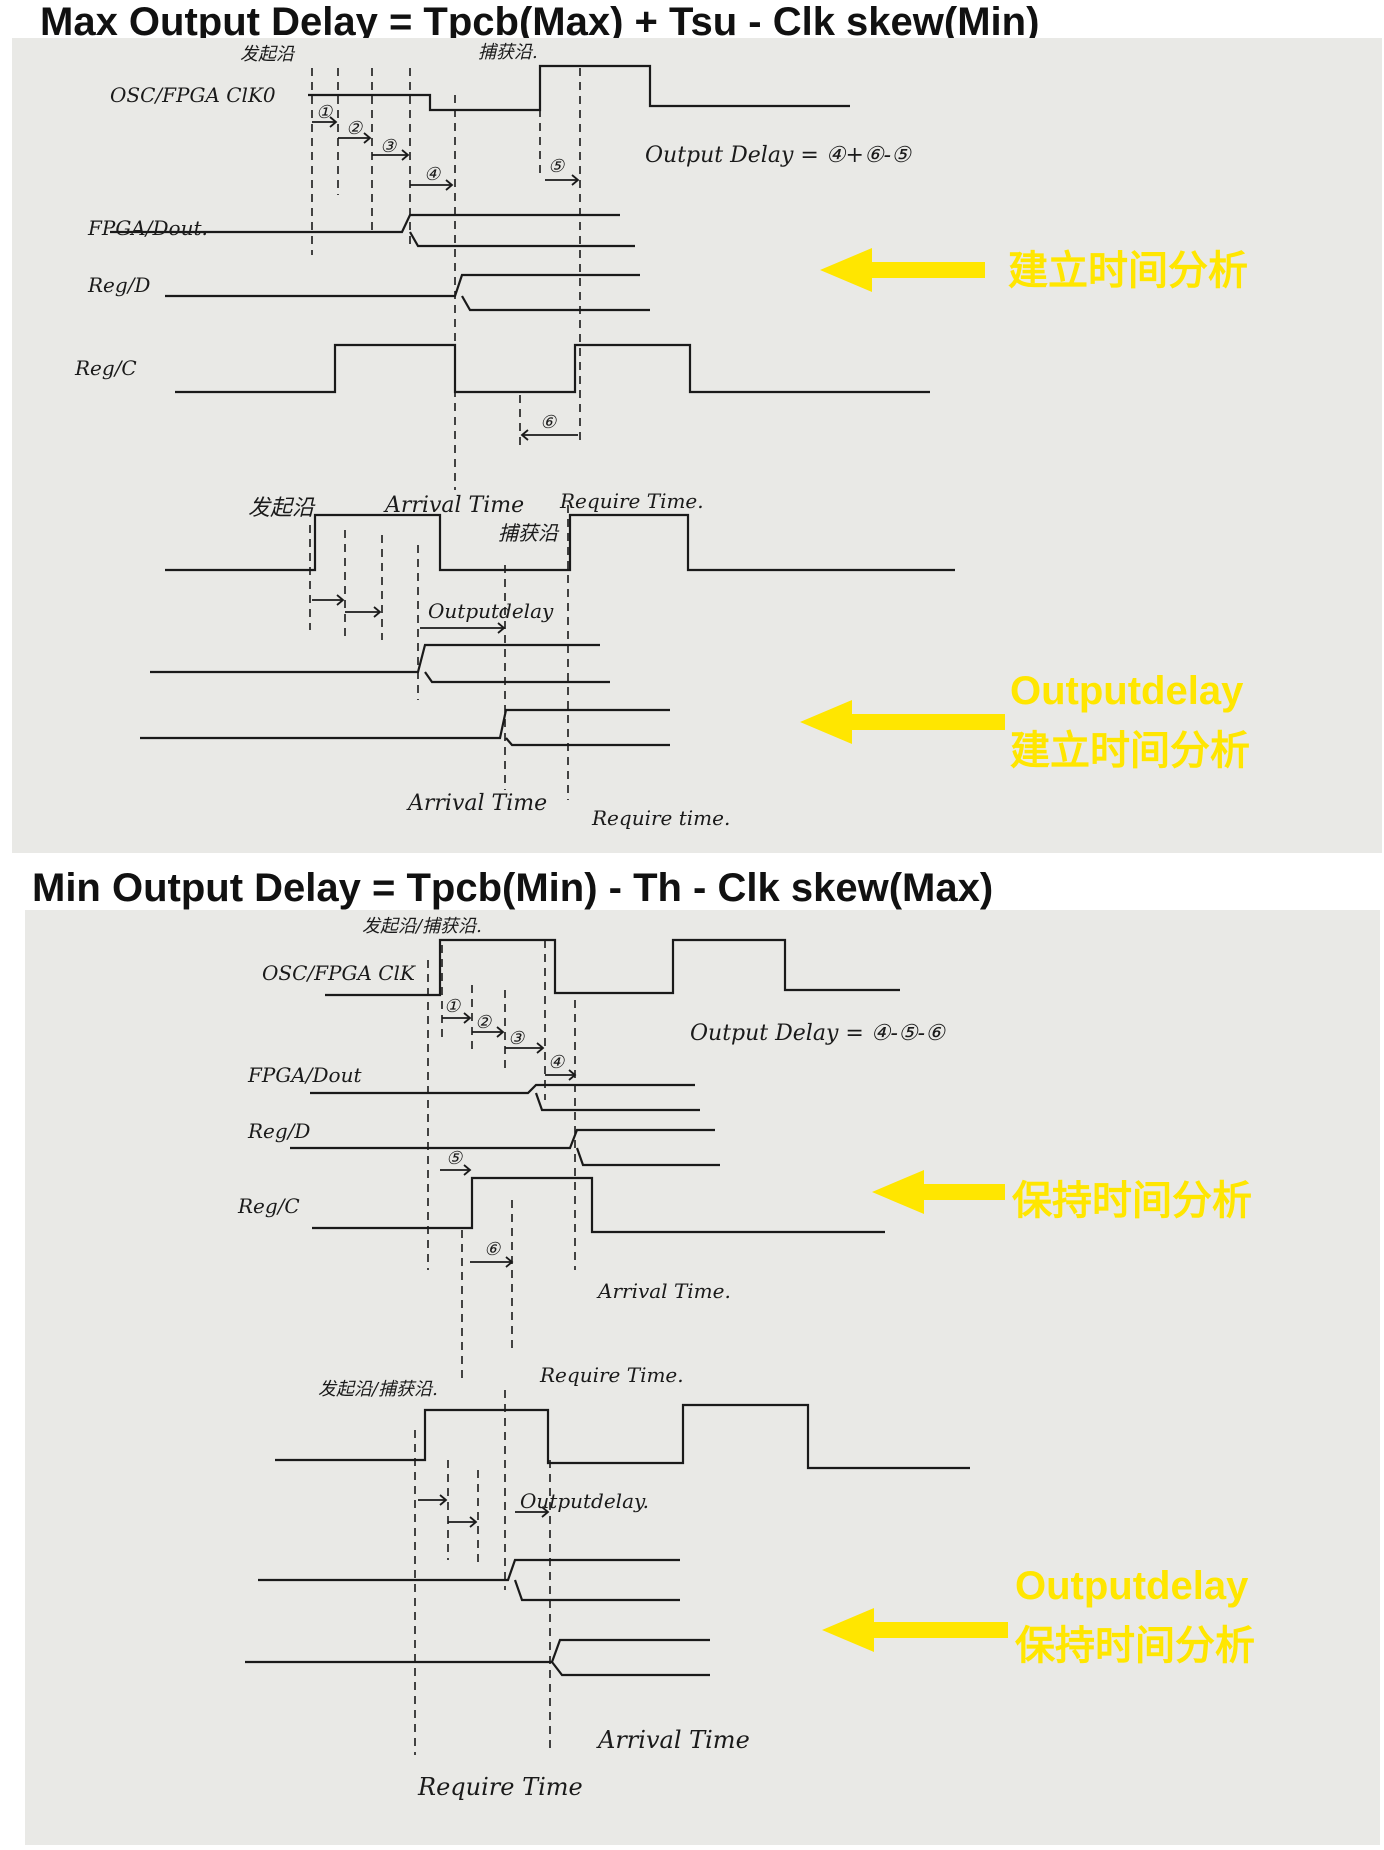  I want to click on bottom-sig-osc: OSC/FPGA ClK, so click(339, 973).